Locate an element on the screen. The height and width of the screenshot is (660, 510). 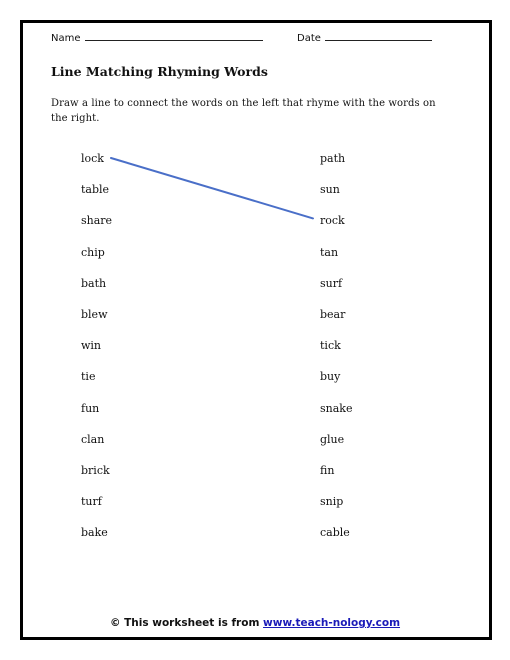
left-word-bake: bake is located at coordinates (94, 532).